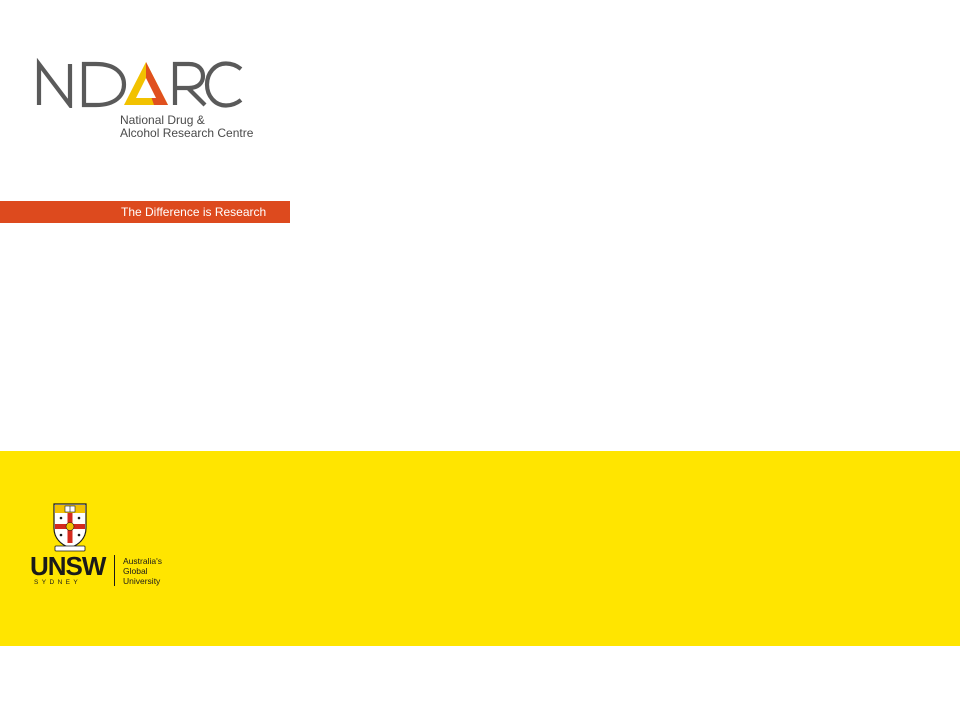 The height and width of the screenshot is (720, 960). What do you see at coordinates (146, 83) in the screenshot?
I see `triangle-icon` at bounding box center [146, 83].